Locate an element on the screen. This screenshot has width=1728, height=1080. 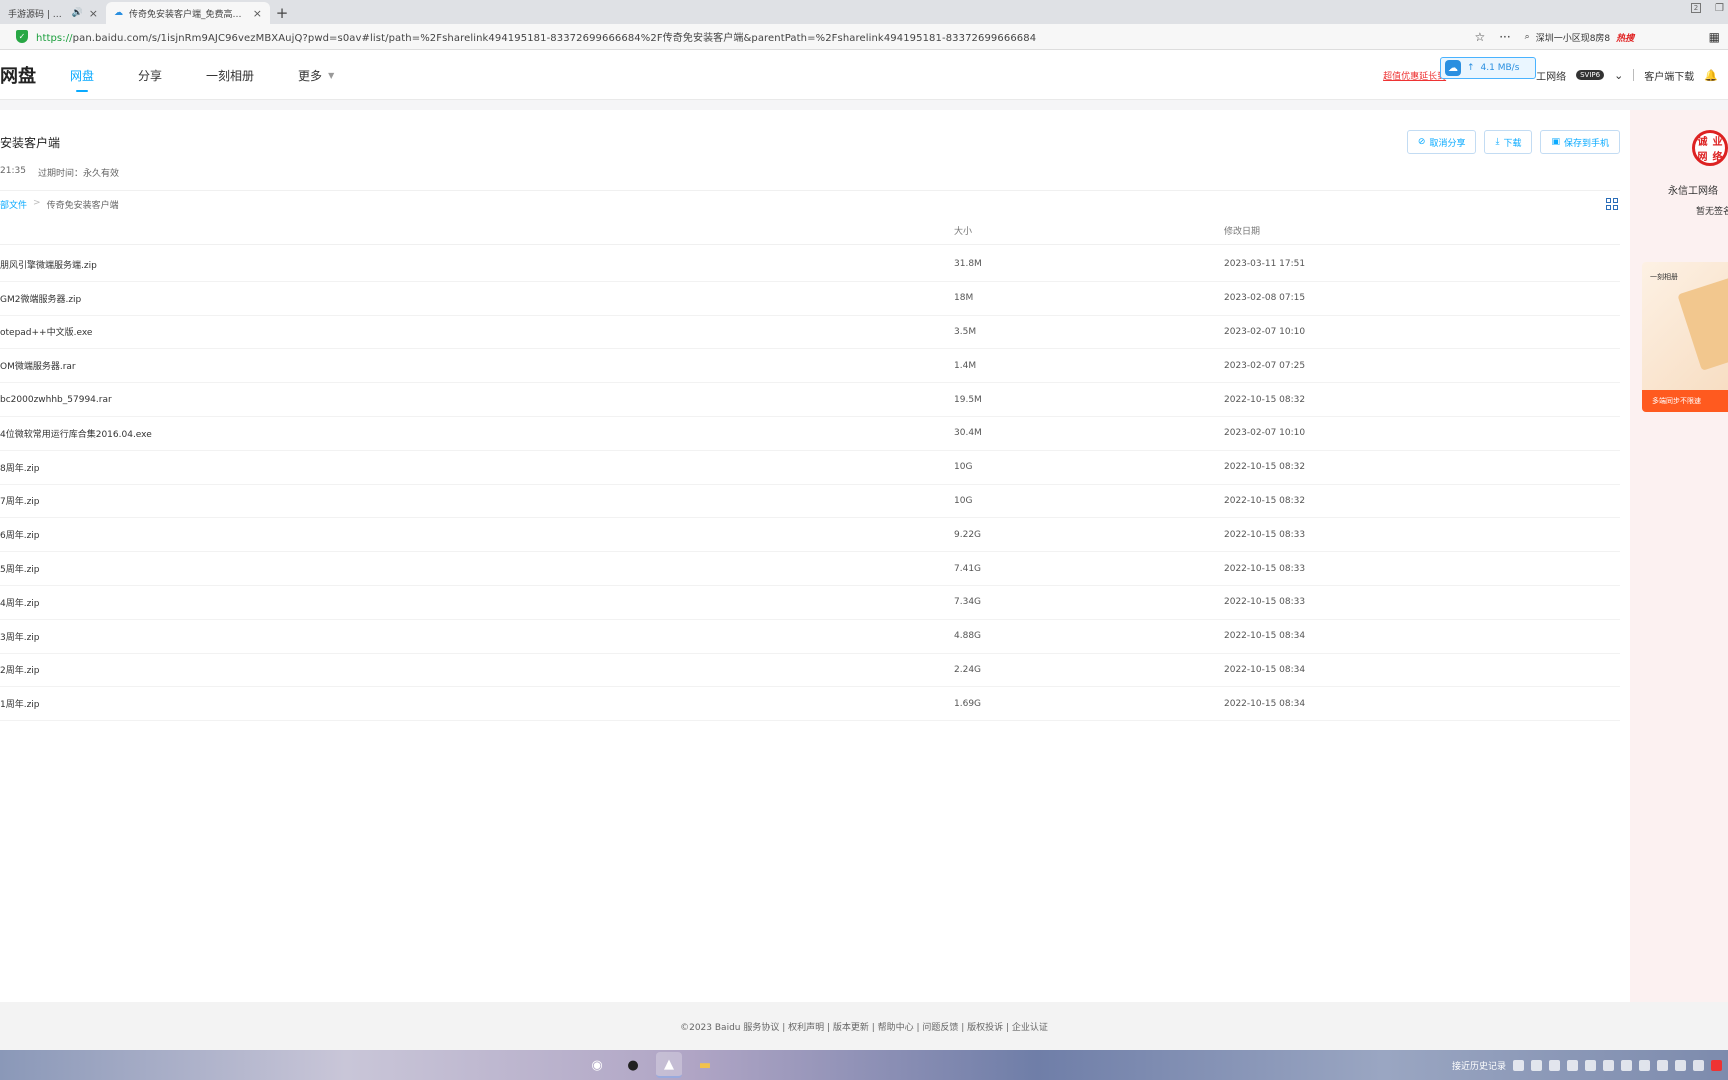
game-app-icon: ● is located at coordinates (633, 1065).